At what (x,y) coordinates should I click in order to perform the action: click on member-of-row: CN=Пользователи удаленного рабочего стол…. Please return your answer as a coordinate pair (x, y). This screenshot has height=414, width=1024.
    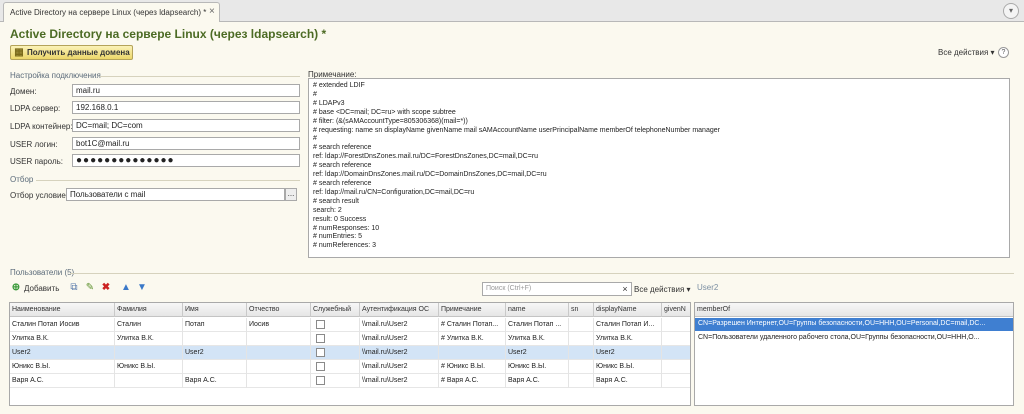
    Looking at the image, I should click on (854, 338).